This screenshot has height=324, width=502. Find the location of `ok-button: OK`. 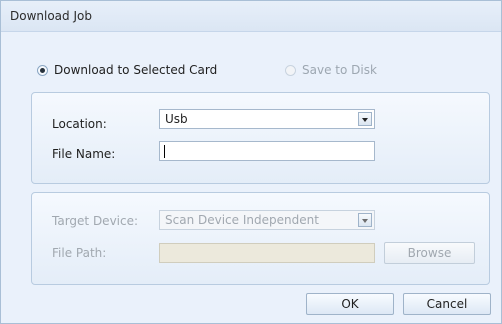

ok-button: OK is located at coordinates (350, 304).